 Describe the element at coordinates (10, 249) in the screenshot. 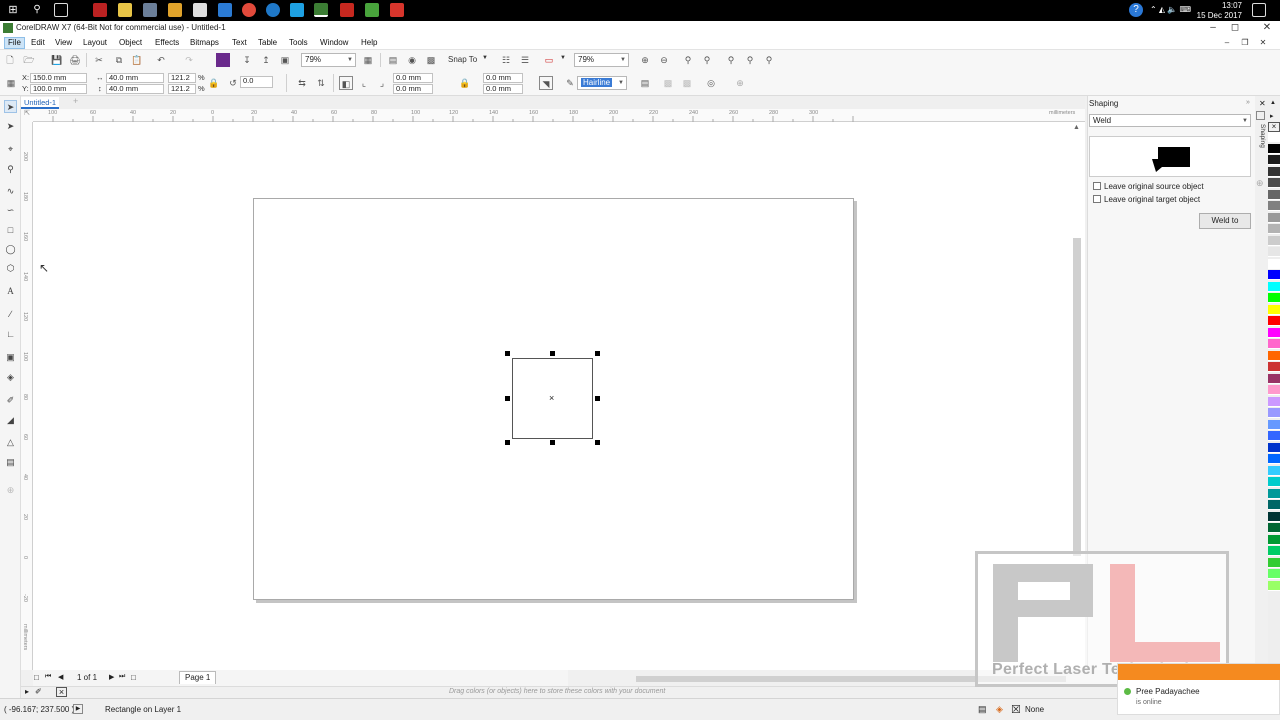

I see `ellipse-tool-icon: ◯` at that location.